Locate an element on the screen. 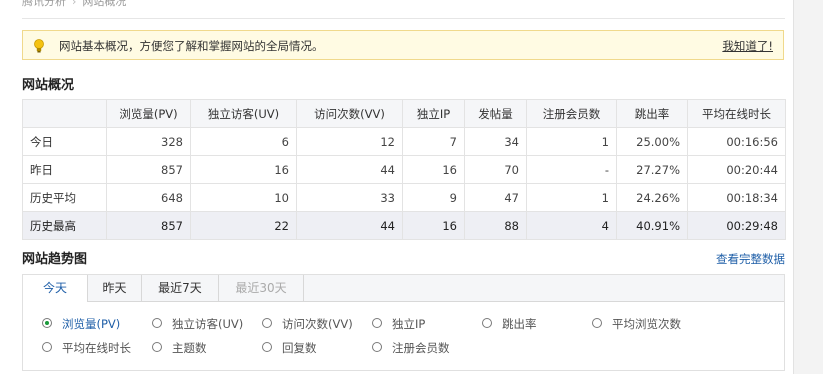 The image size is (823, 374). table-cell: 33 is located at coordinates (349, 197).